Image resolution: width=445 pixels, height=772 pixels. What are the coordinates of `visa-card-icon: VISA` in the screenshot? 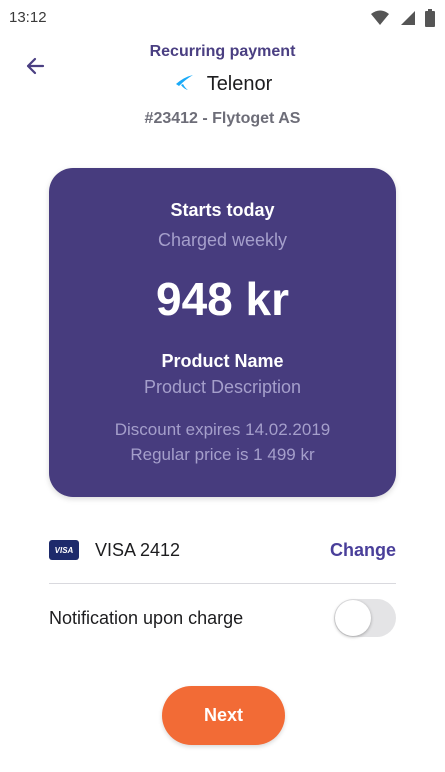 It's located at (64, 550).